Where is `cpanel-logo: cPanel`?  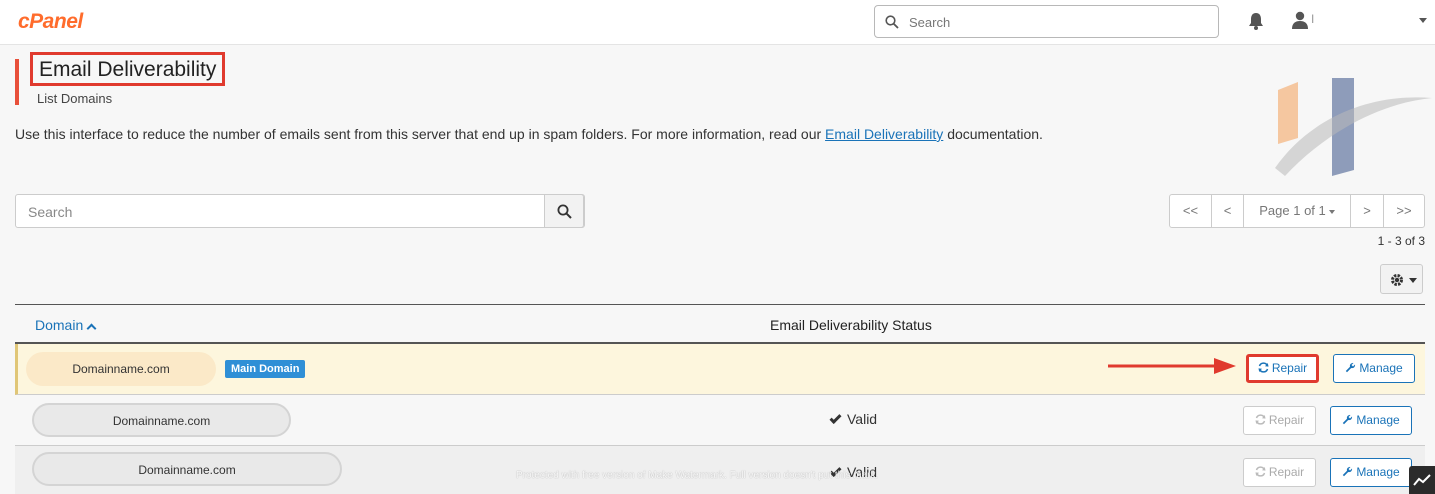
cpanel-logo: cPanel is located at coordinates (50, 22).